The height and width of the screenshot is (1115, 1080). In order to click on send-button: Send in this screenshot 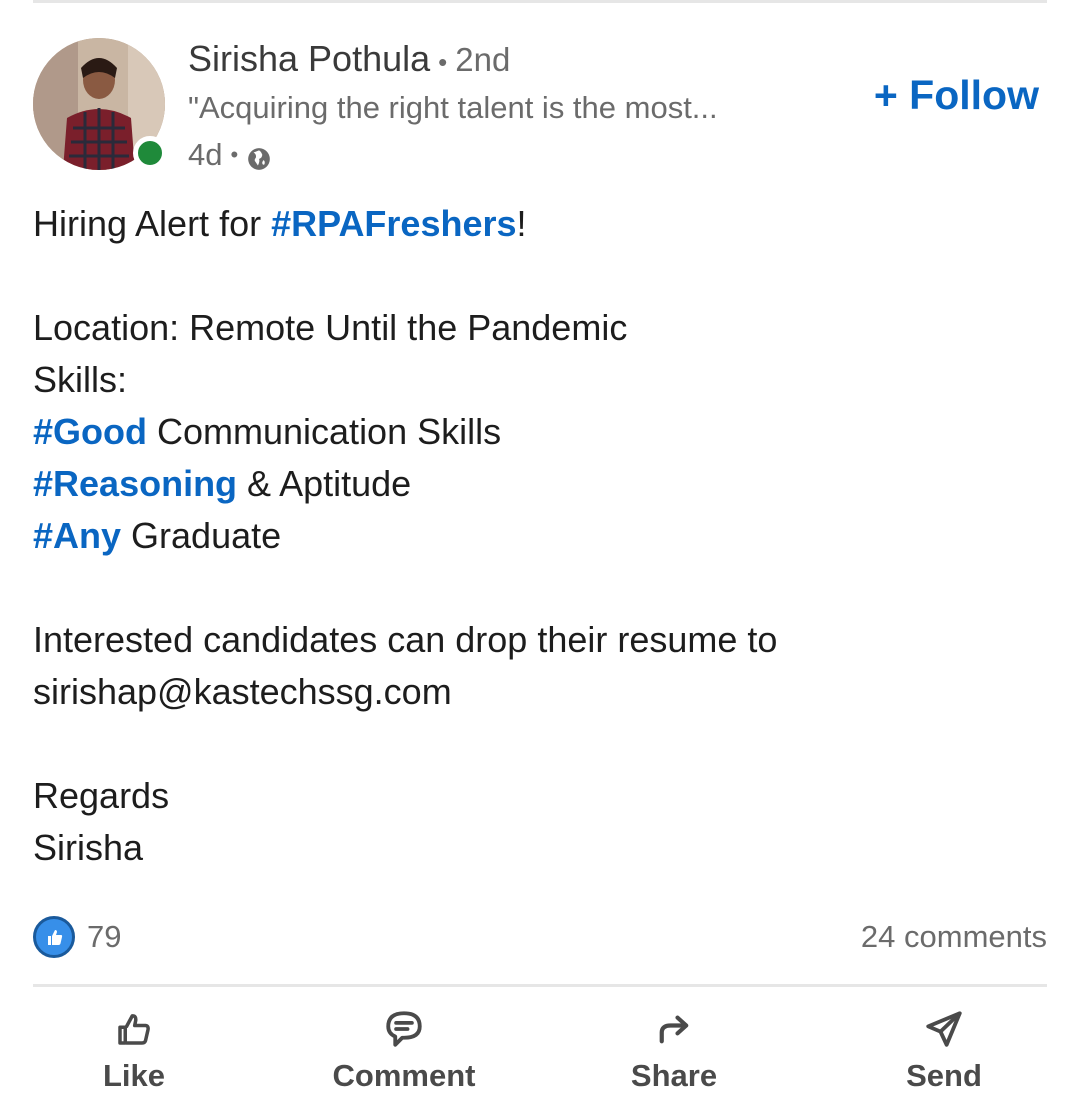, I will do `click(944, 1051)`.